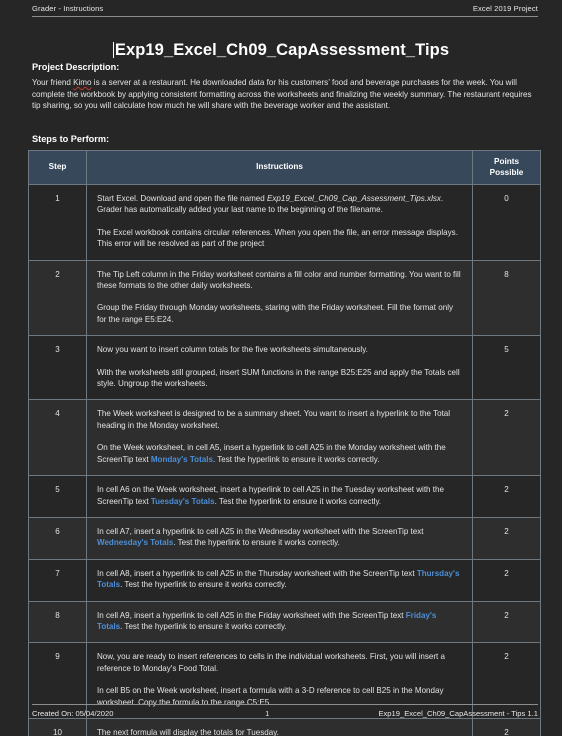 Image resolution: width=562 pixels, height=736 pixels. I want to click on text-cursor-caret, so click(113, 50).